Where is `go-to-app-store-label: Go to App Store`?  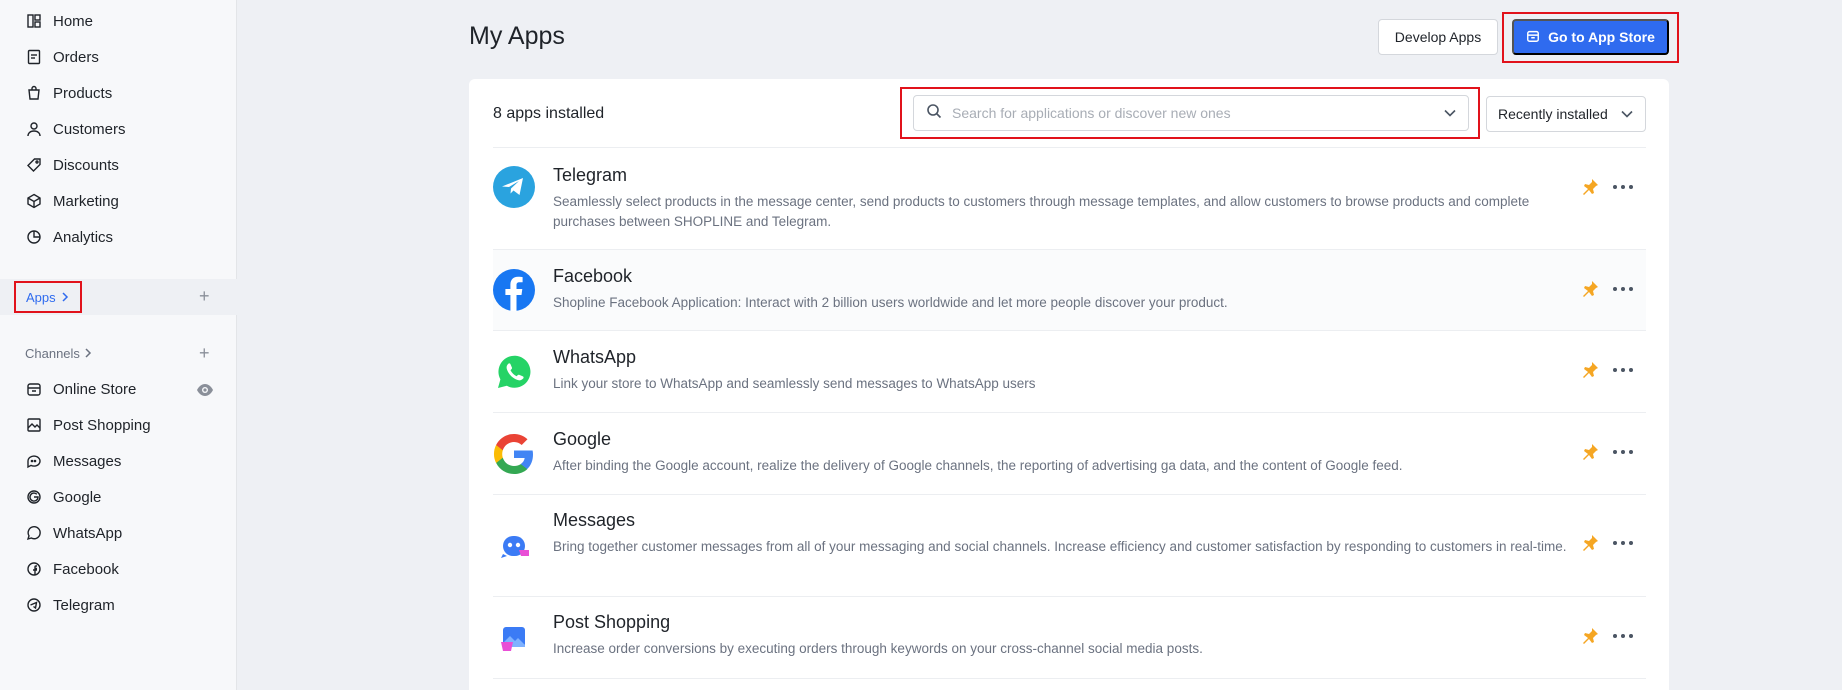 go-to-app-store-label: Go to App Store is located at coordinates (1601, 37).